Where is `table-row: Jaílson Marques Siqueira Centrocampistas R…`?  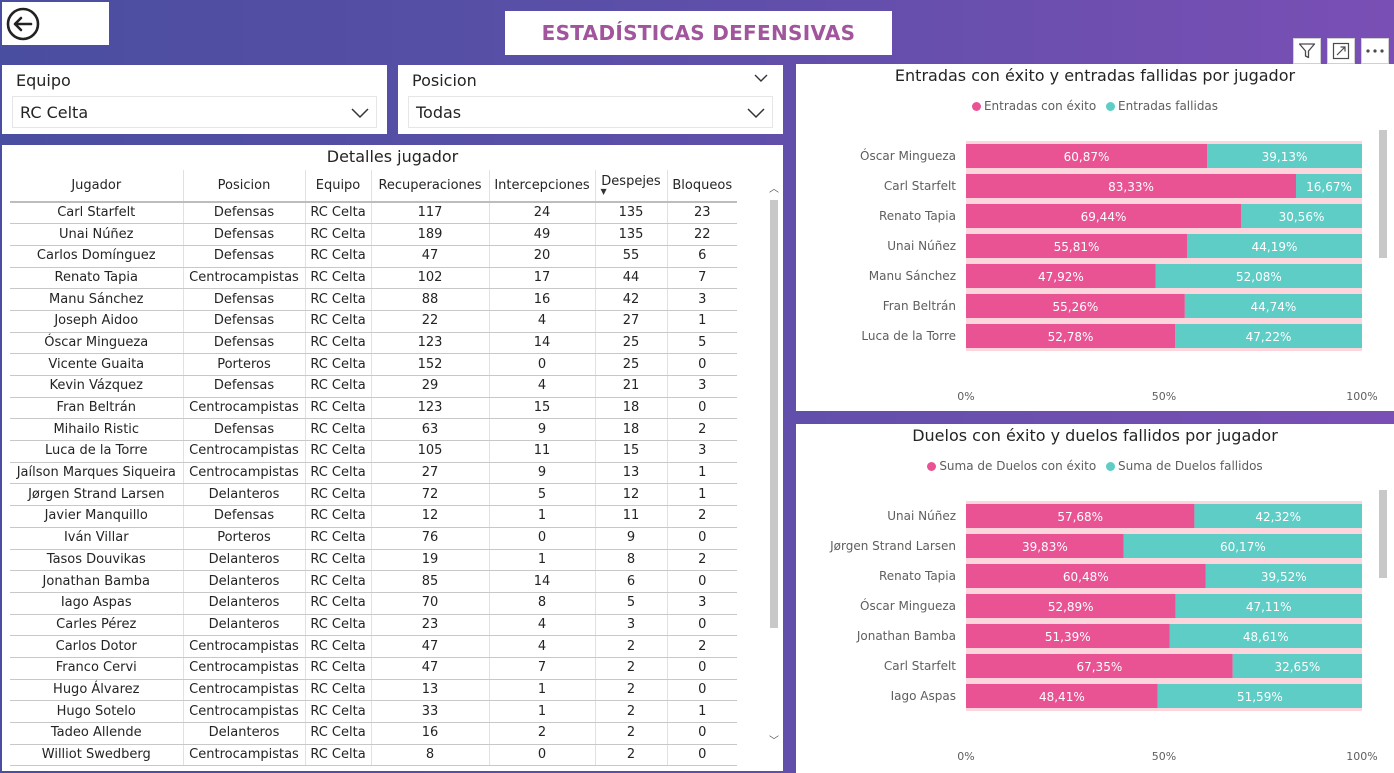 table-row: Jaílson Marques Siqueira Centrocampistas R… is located at coordinates (373, 473).